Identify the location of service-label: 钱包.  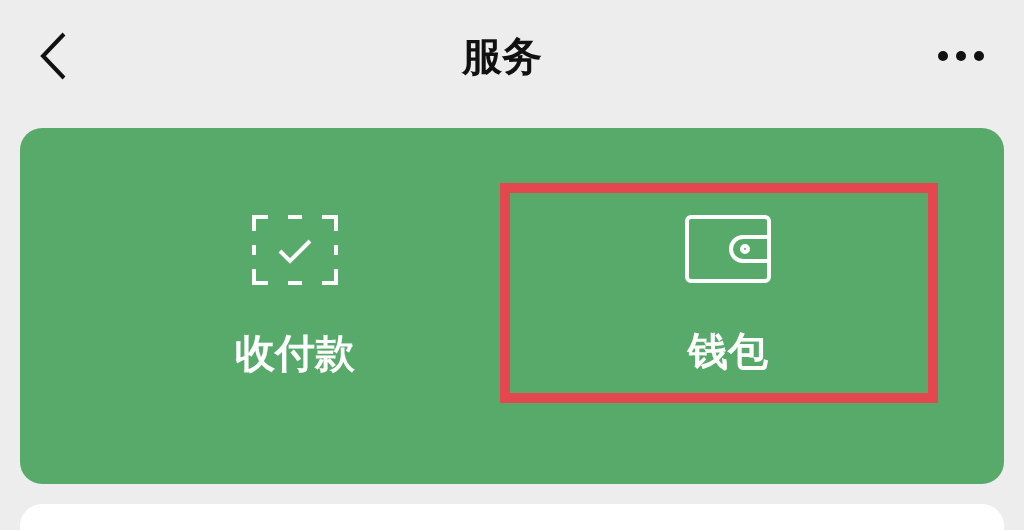
(728, 351).